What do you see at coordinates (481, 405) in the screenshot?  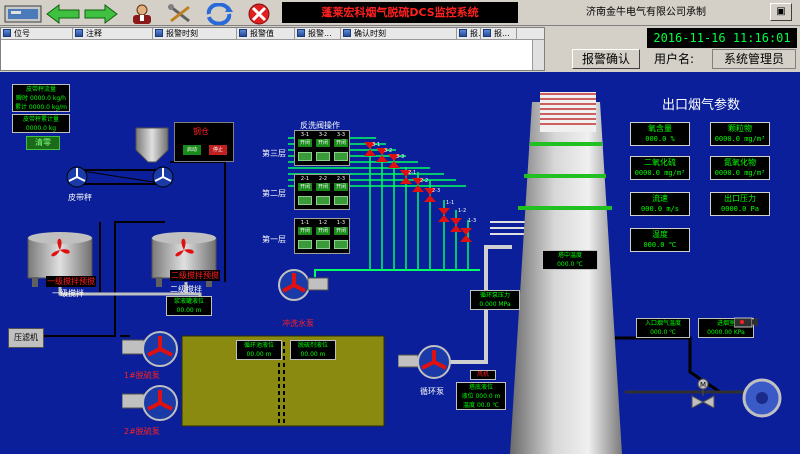 I see `tower-bottom-temp: 温度 00.0 ℃` at bounding box center [481, 405].